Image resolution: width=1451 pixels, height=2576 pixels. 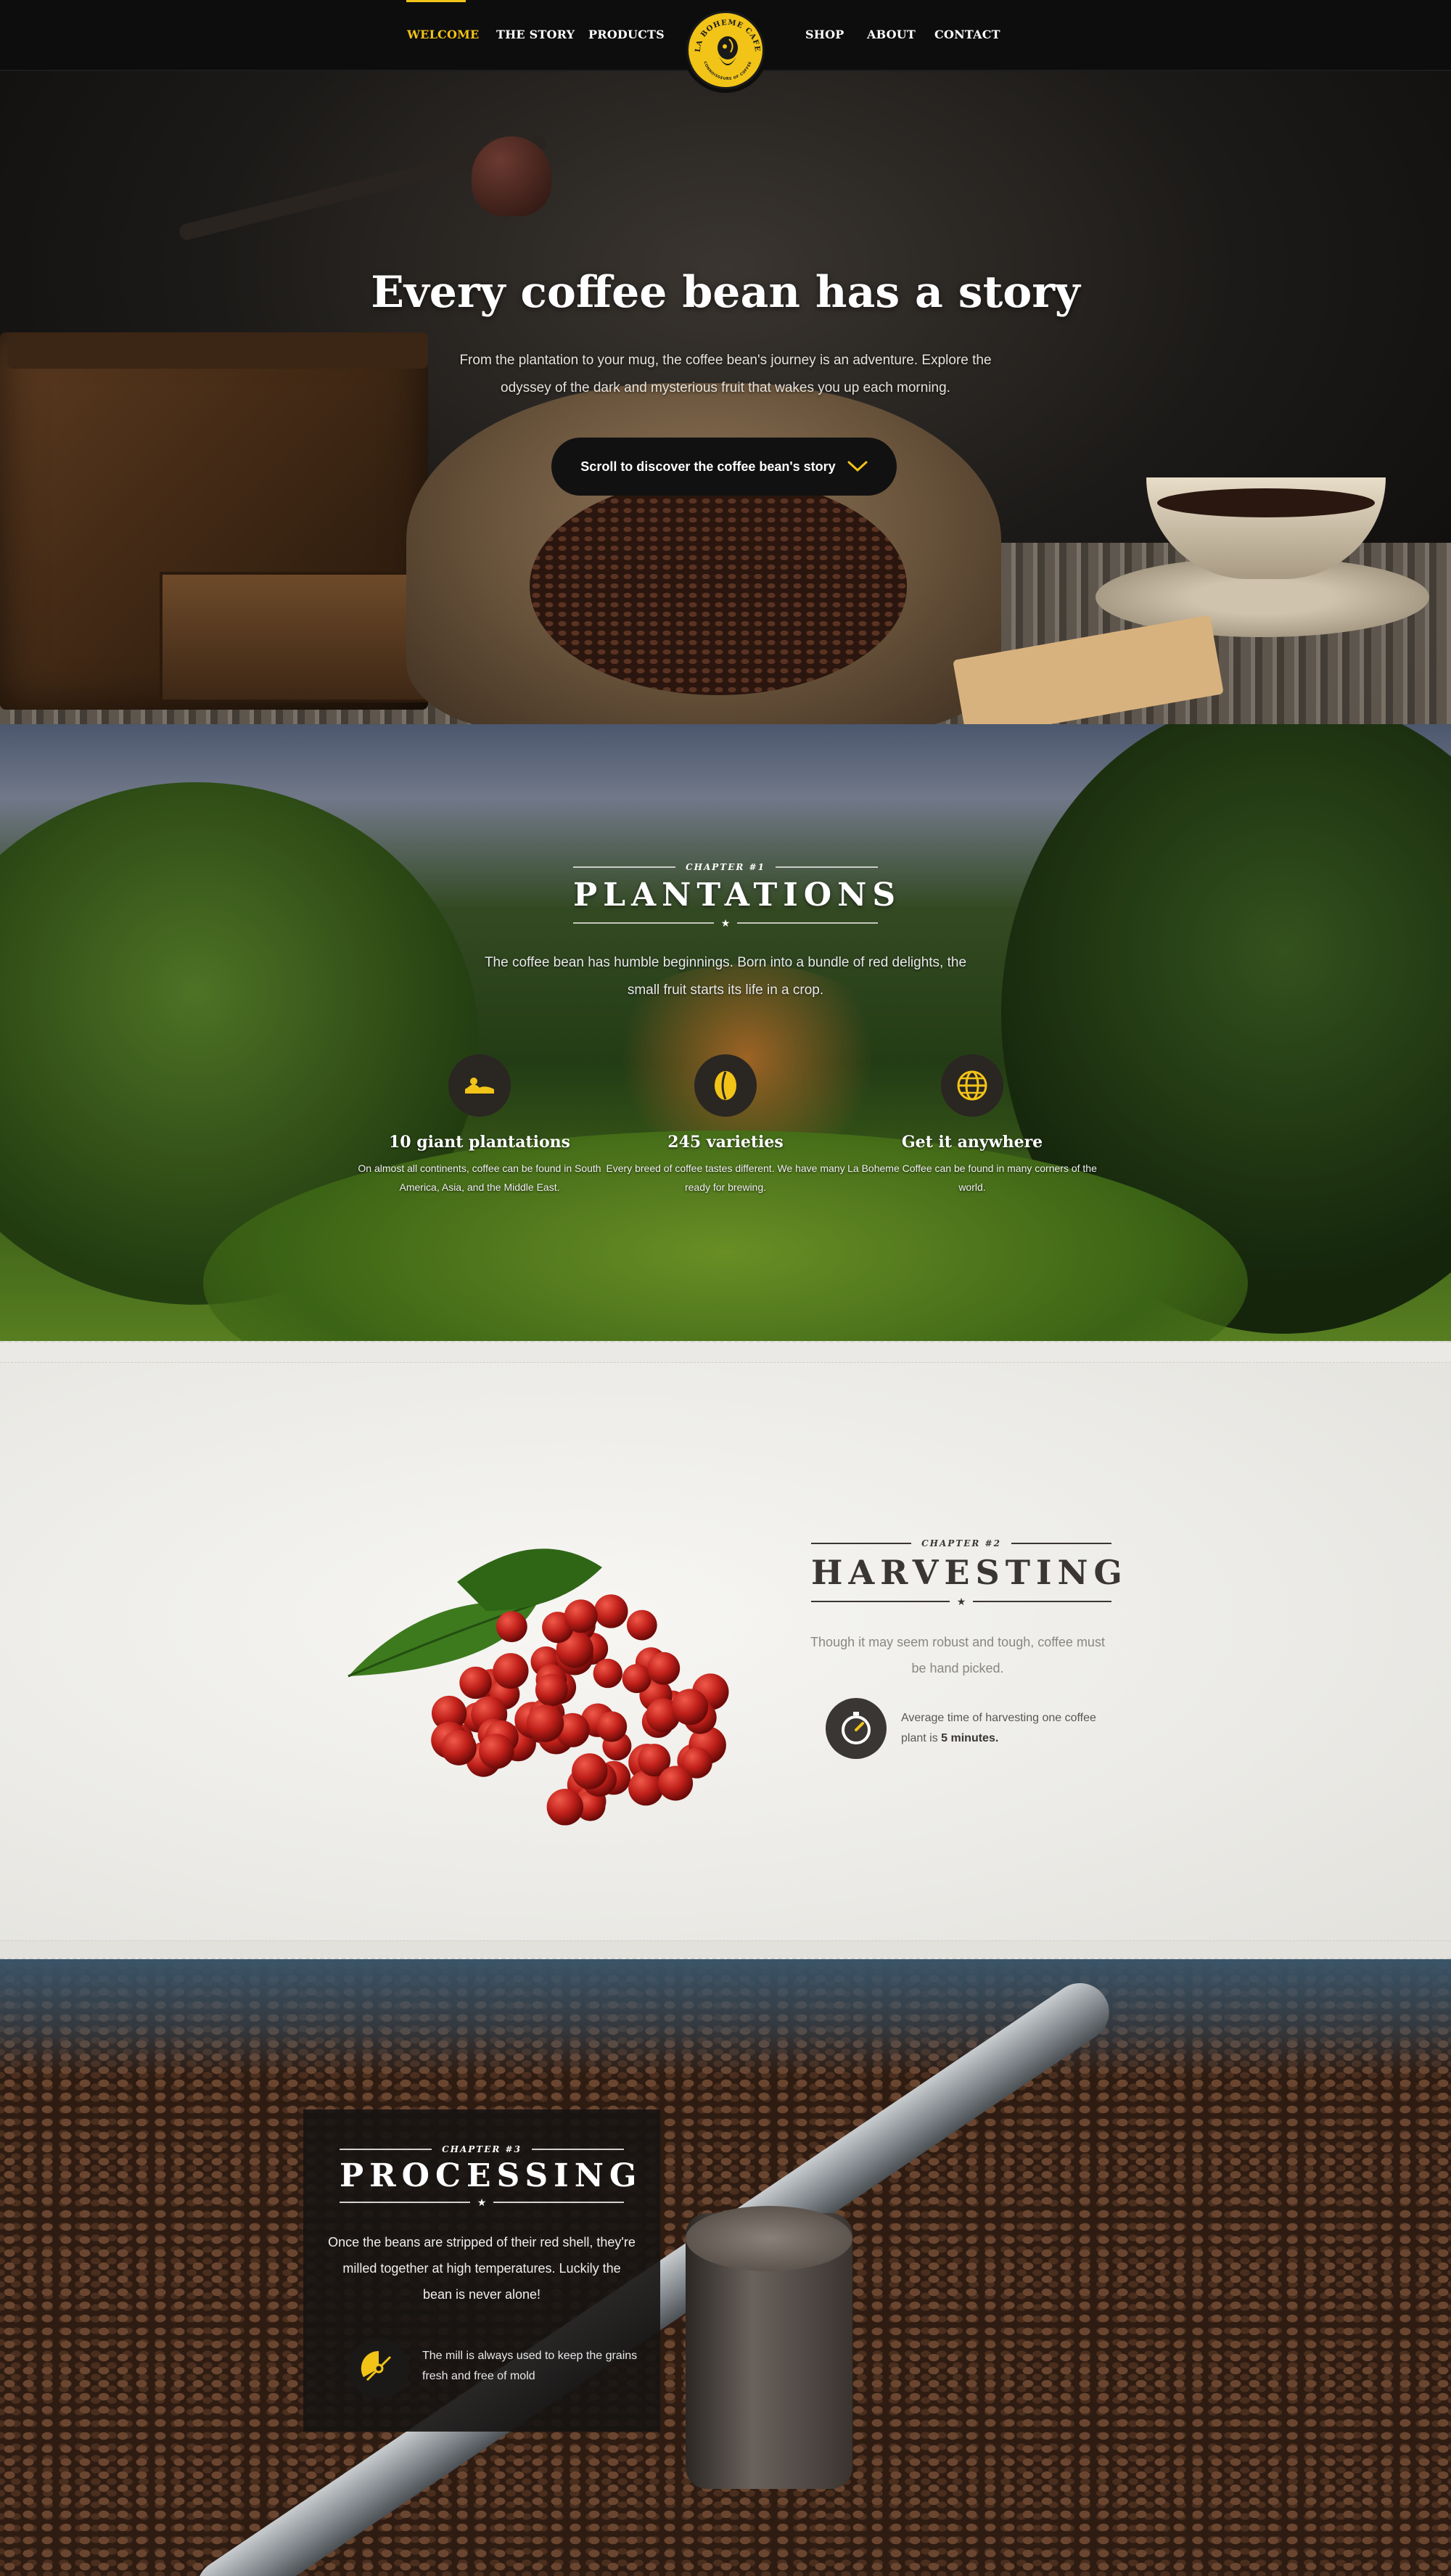 I want to click on mill-icon, so click(x=378, y=2368).